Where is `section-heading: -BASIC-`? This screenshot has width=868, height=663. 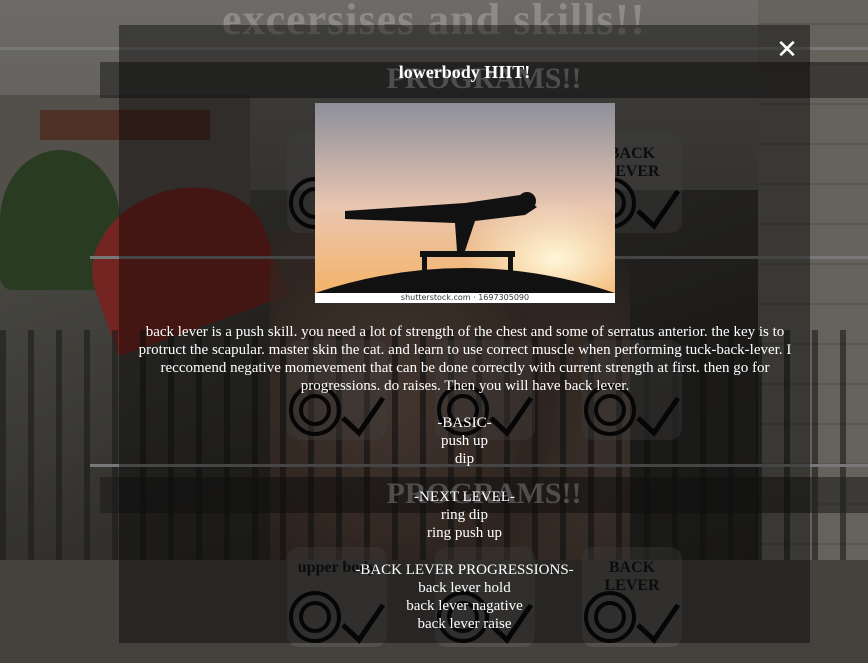 section-heading: -BASIC- is located at coordinates (464, 423).